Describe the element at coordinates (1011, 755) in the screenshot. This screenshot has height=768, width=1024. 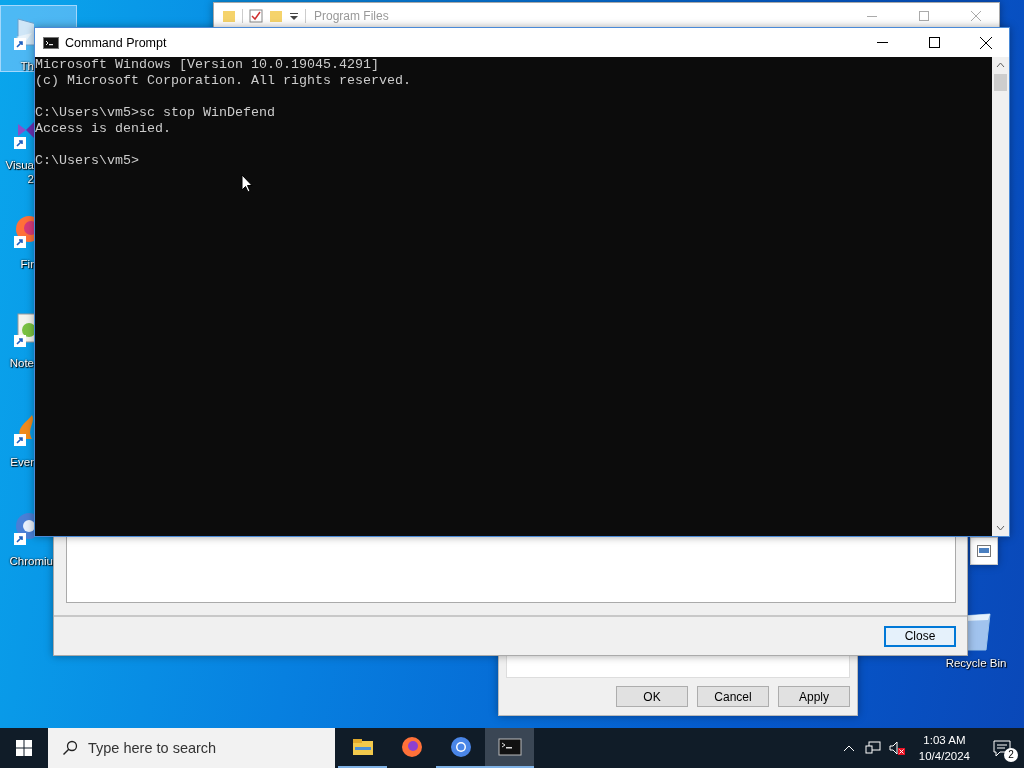
I see `notification-count: 2` at that location.